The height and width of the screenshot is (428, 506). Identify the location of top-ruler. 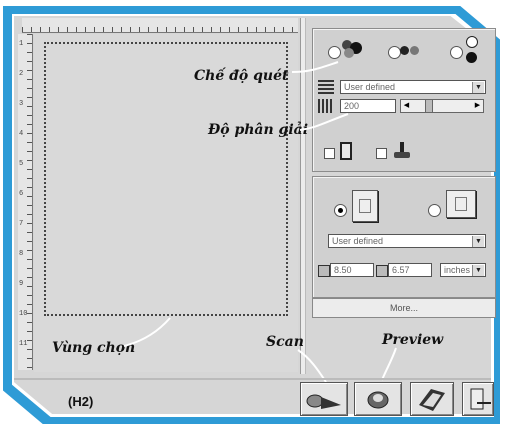
(160, 25).